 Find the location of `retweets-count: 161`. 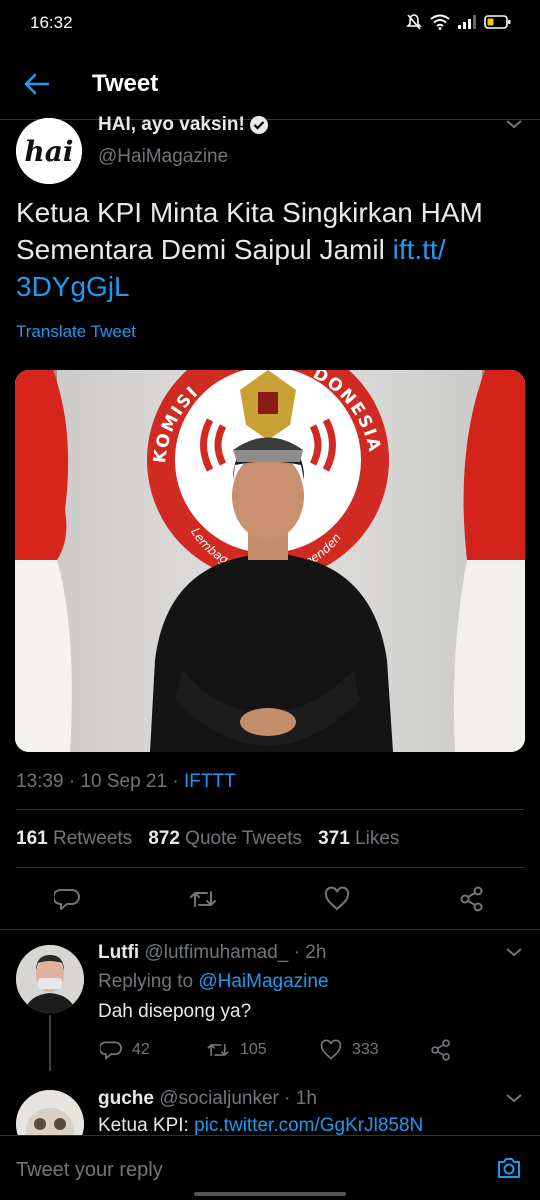

retweets-count: 161 is located at coordinates (32, 838).